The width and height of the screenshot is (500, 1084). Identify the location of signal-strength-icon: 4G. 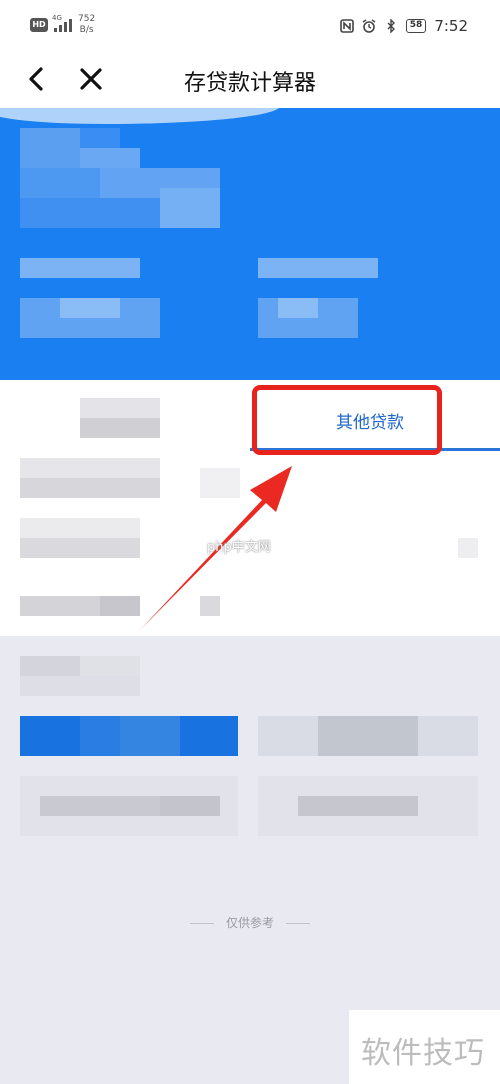
(62, 23).